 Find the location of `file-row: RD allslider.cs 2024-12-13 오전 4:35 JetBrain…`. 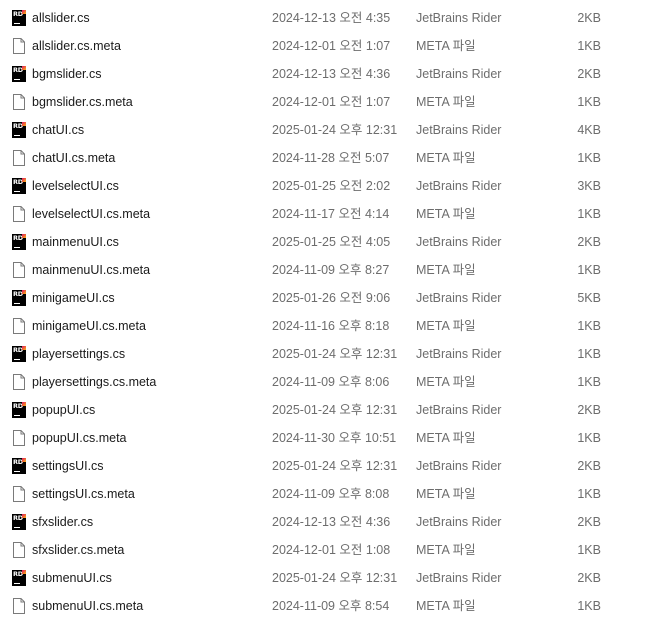

file-row: RD allslider.cs 2024-12-13 오전 4:35 JetBrain… is located at coordinates (323, 18).